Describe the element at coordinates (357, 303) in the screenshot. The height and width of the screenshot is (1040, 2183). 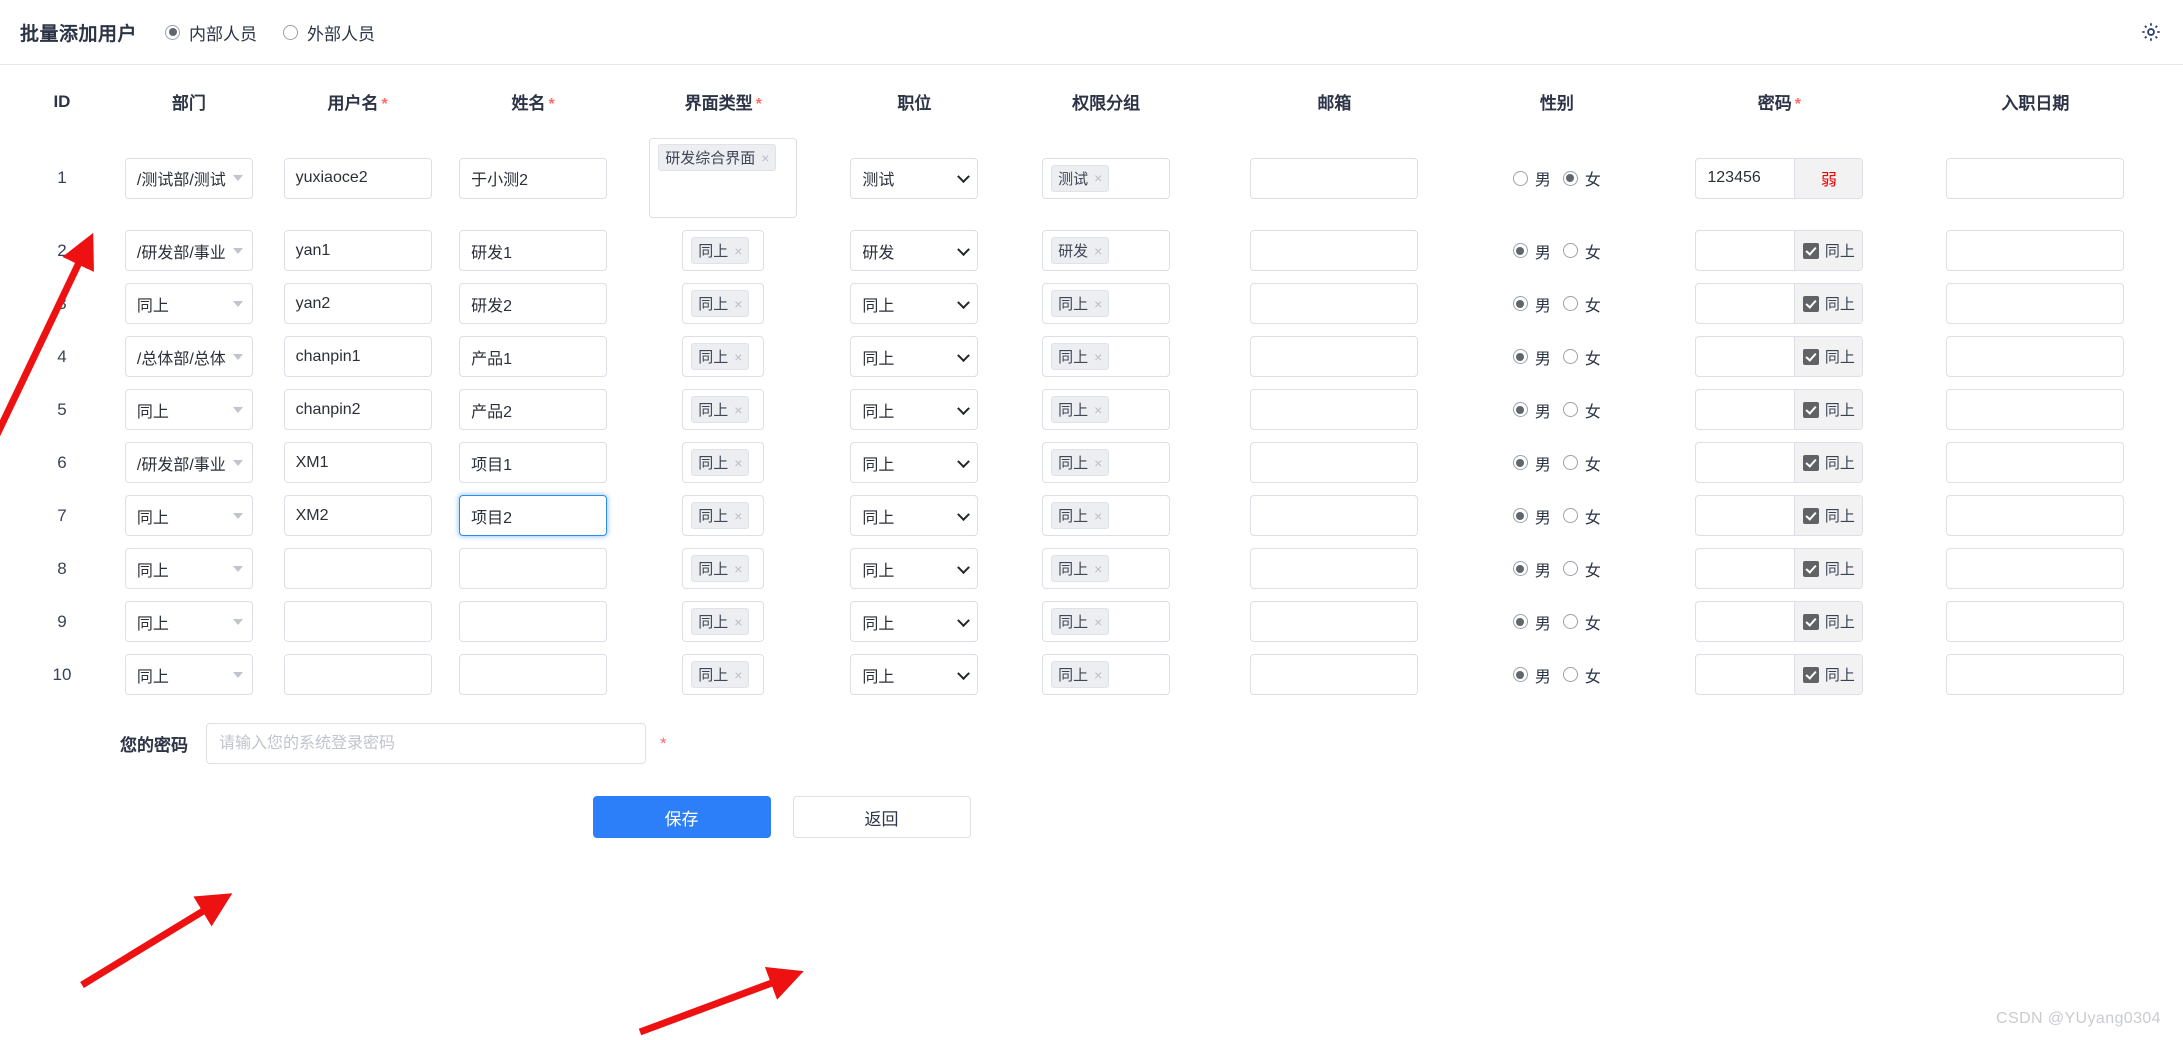
I see `username-input: yan2` at that location.